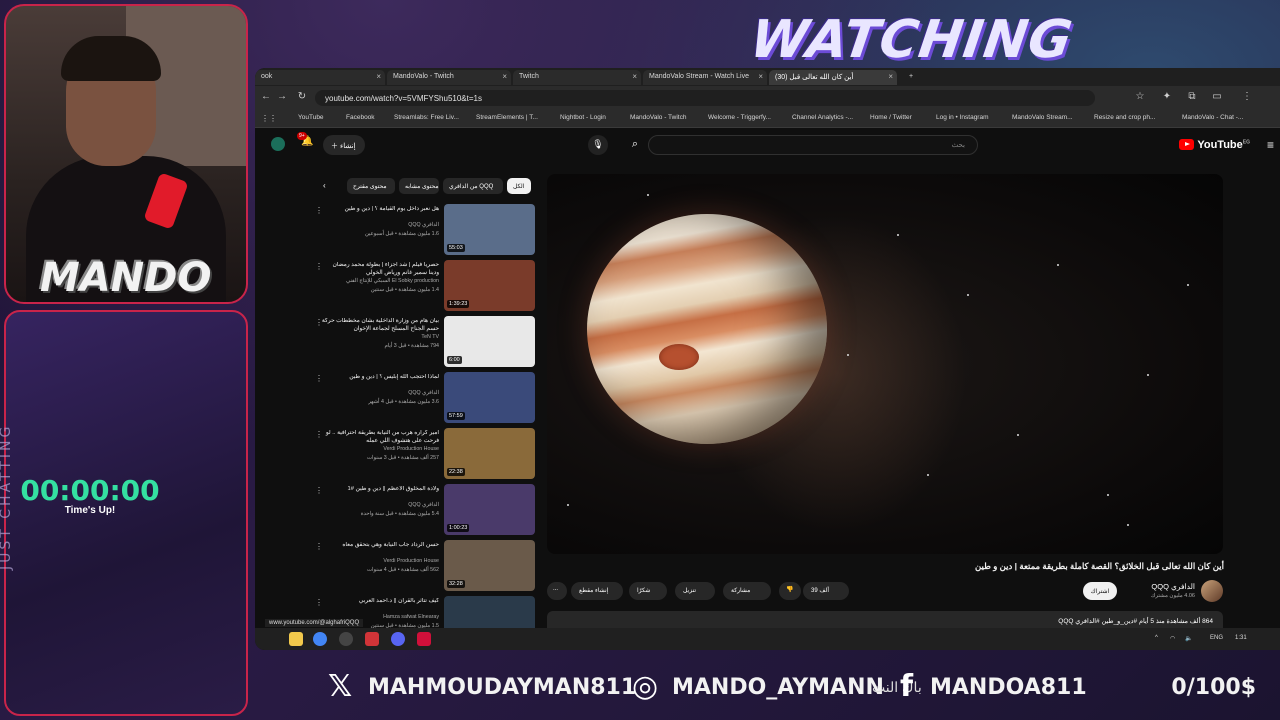 The image size is (1280, 720). Describe the element at coordinates (489, 509) in the screenshot. I see `recommendation-thumbnail: 1:00:23` at that location.